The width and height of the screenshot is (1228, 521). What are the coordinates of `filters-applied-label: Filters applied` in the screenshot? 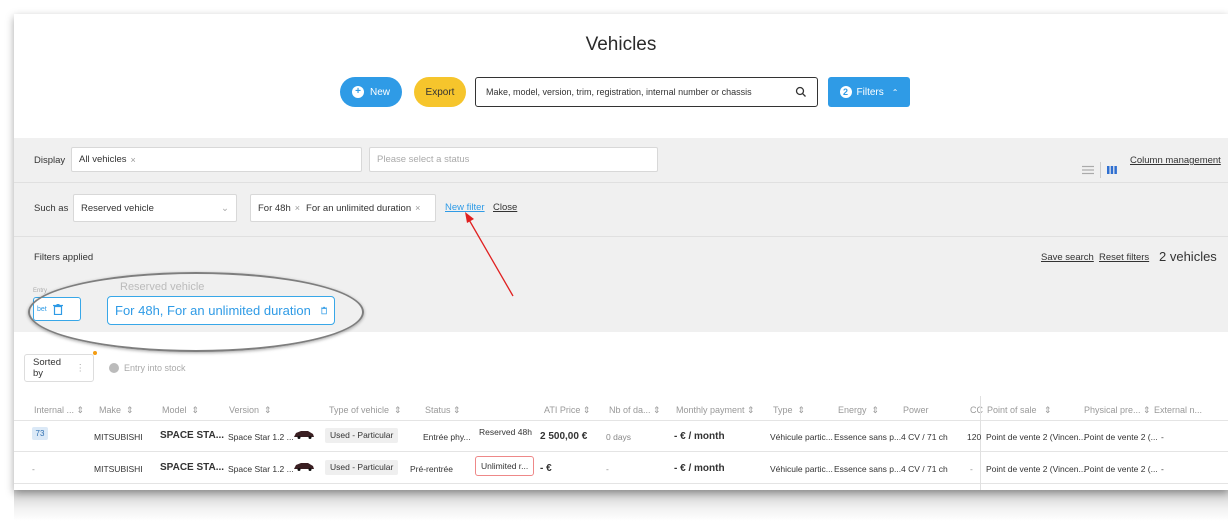 It's located at (64, 257).